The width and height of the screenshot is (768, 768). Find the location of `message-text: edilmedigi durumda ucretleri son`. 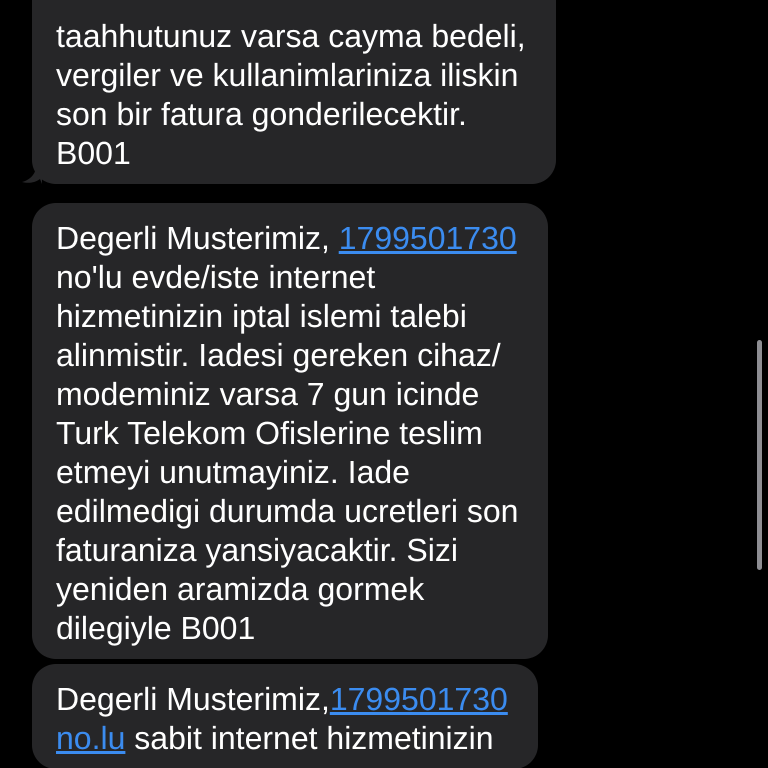

message-text: edilmedigi durumda ucretleri son is located at coordinates (287, 511).